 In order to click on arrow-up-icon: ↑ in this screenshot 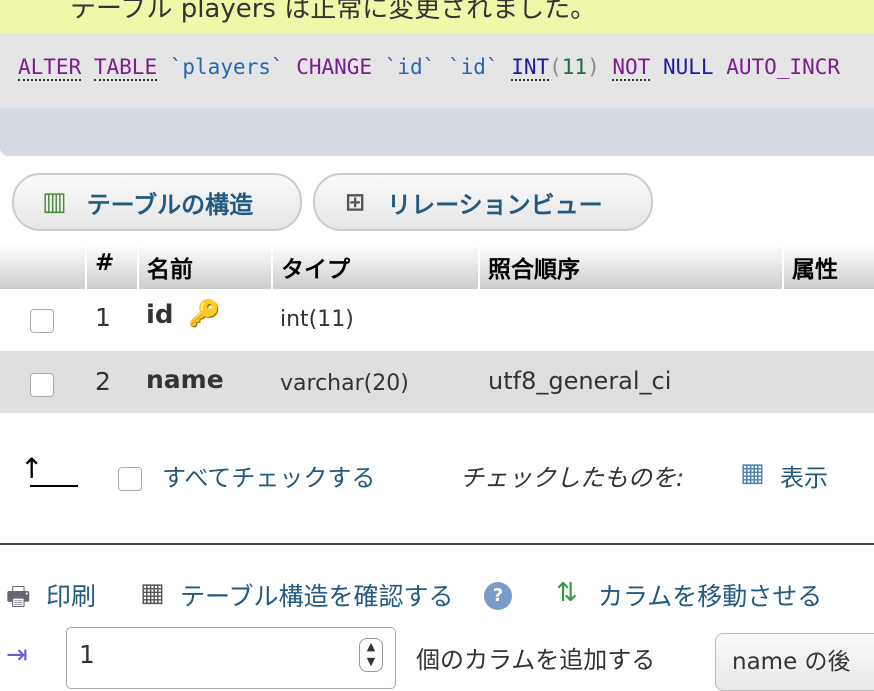, I will do `click(32, 468)`.